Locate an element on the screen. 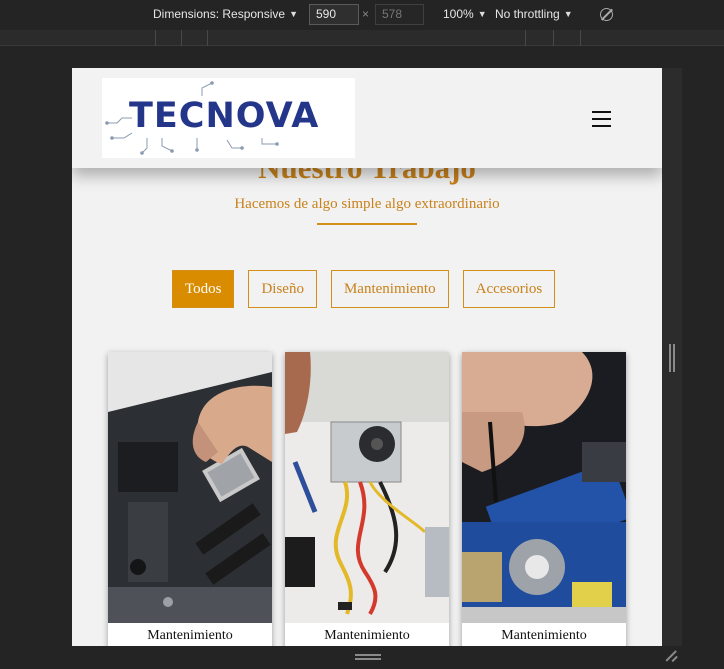  media-query-ruler is located at coordinates (362, 38).